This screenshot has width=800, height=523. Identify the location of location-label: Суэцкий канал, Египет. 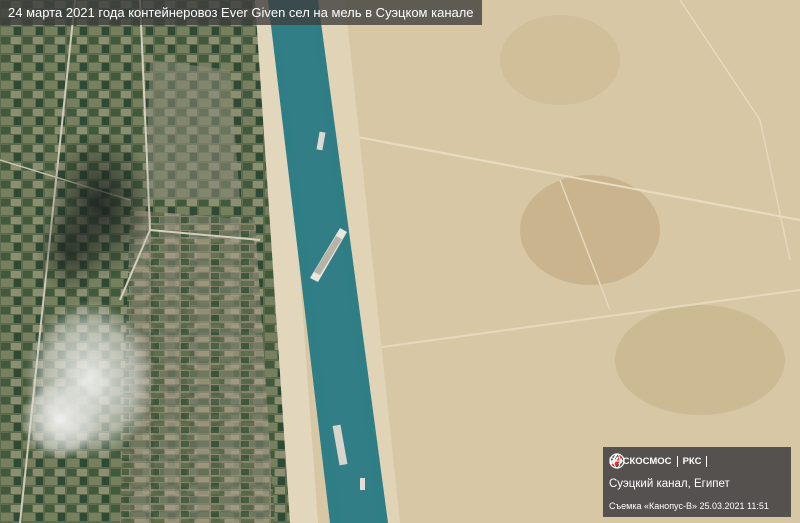
(669, 484).